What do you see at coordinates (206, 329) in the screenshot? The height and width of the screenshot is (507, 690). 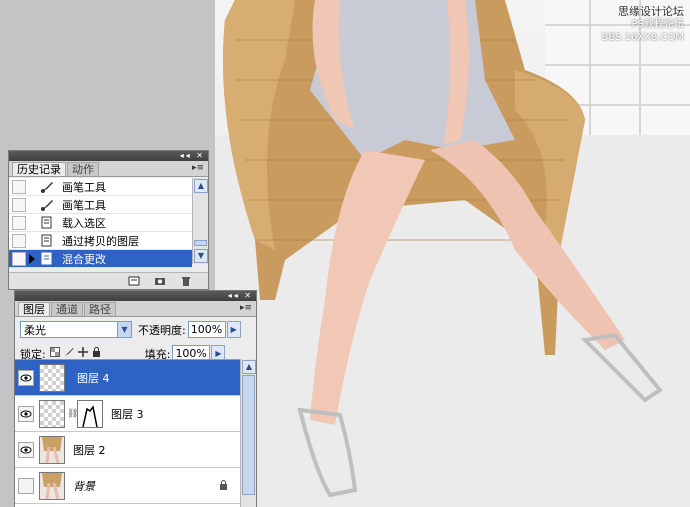 I see `opacity-input: 100%` at bounding box center [206, 329].